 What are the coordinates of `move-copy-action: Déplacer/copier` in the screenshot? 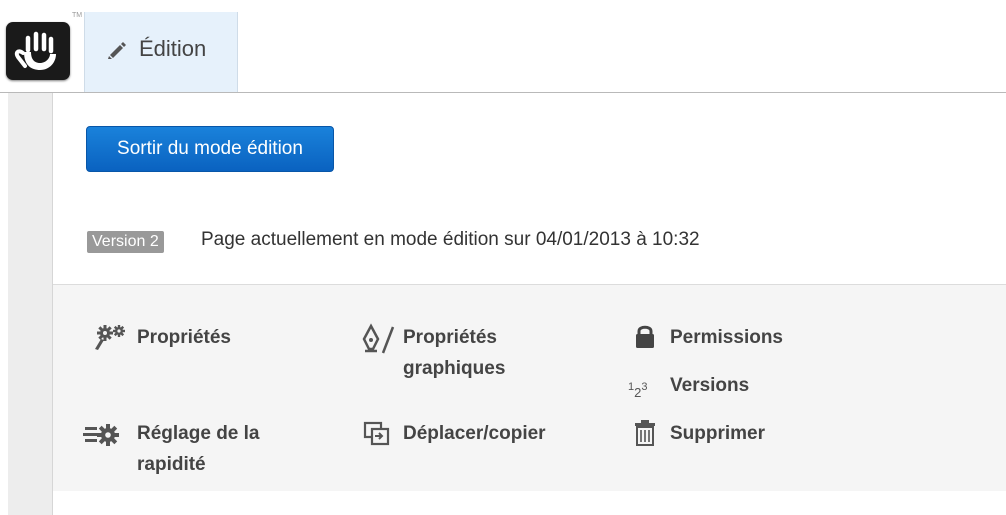 It's located at (473, 435).